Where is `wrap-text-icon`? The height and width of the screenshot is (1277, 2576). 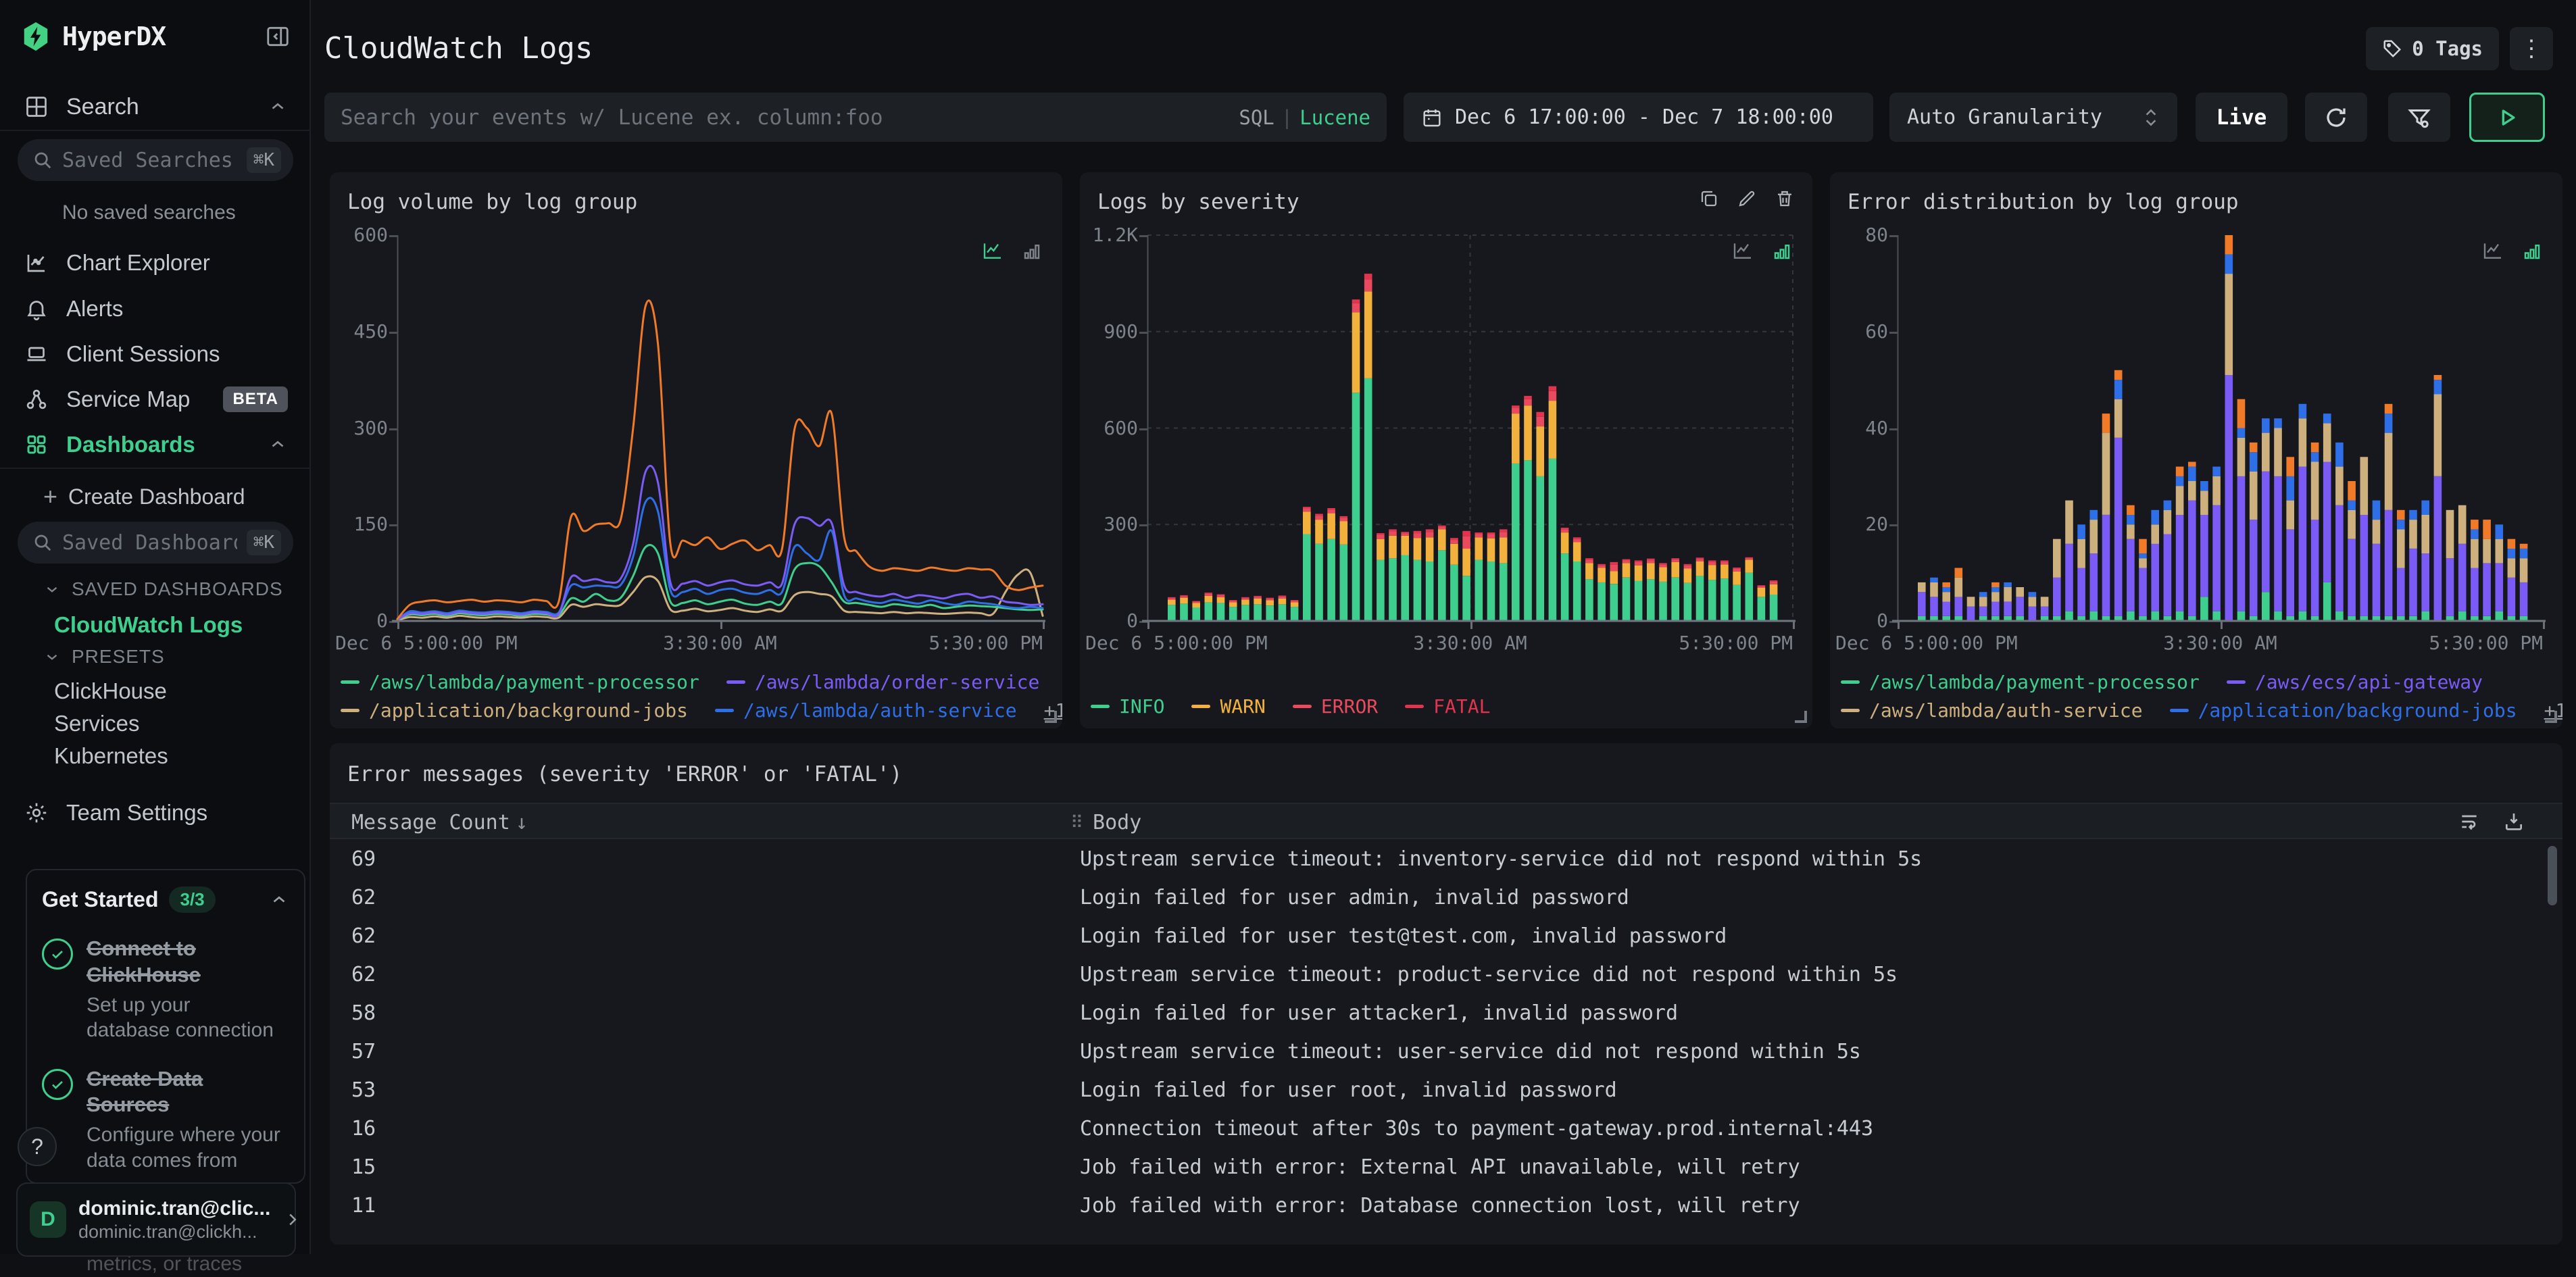 wrap-text-icon is located at coordinates (2469, 821).